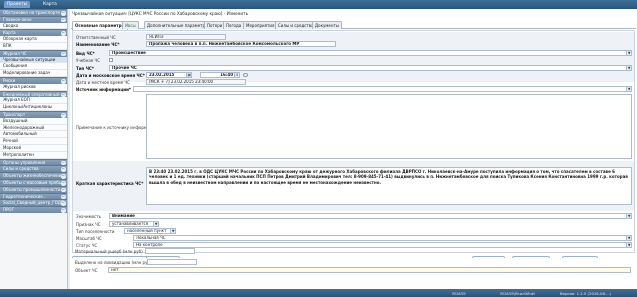 This screenshot has width=637, height=297. I want to click on sidebar-item-label: Журнал ЧС, so click(15, 53).